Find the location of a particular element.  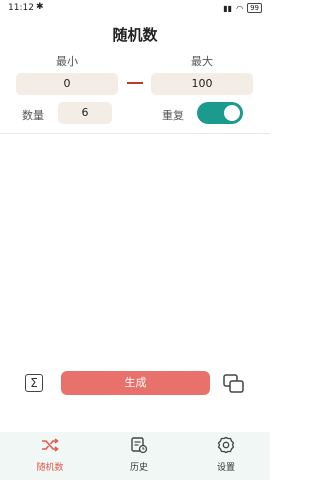

sigma-icon: Σ is located at coordinates (34, 383).